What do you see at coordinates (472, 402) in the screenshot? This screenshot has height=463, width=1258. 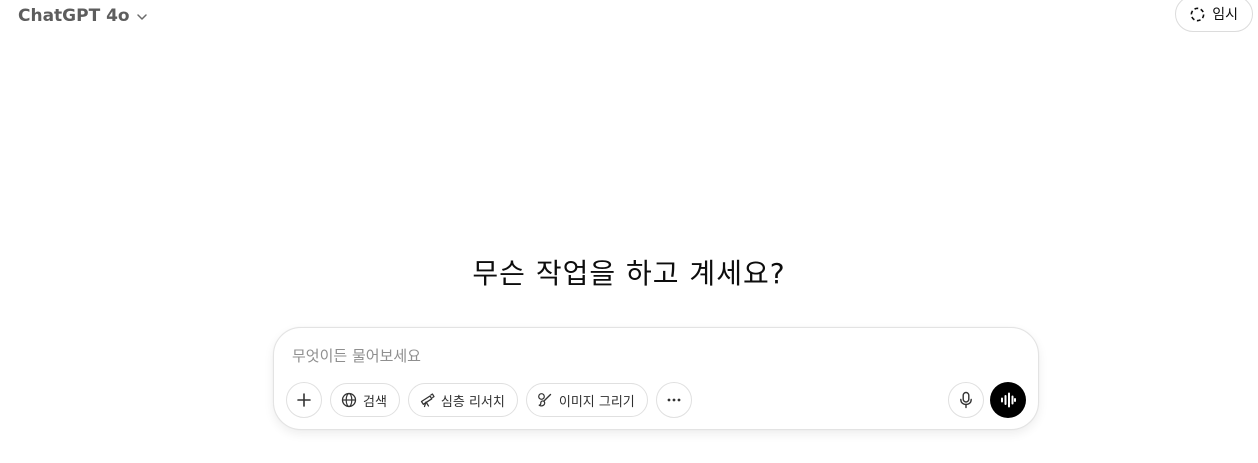 I see `deep-research-label: 심층 리서치` at bounding box center [472, 402].